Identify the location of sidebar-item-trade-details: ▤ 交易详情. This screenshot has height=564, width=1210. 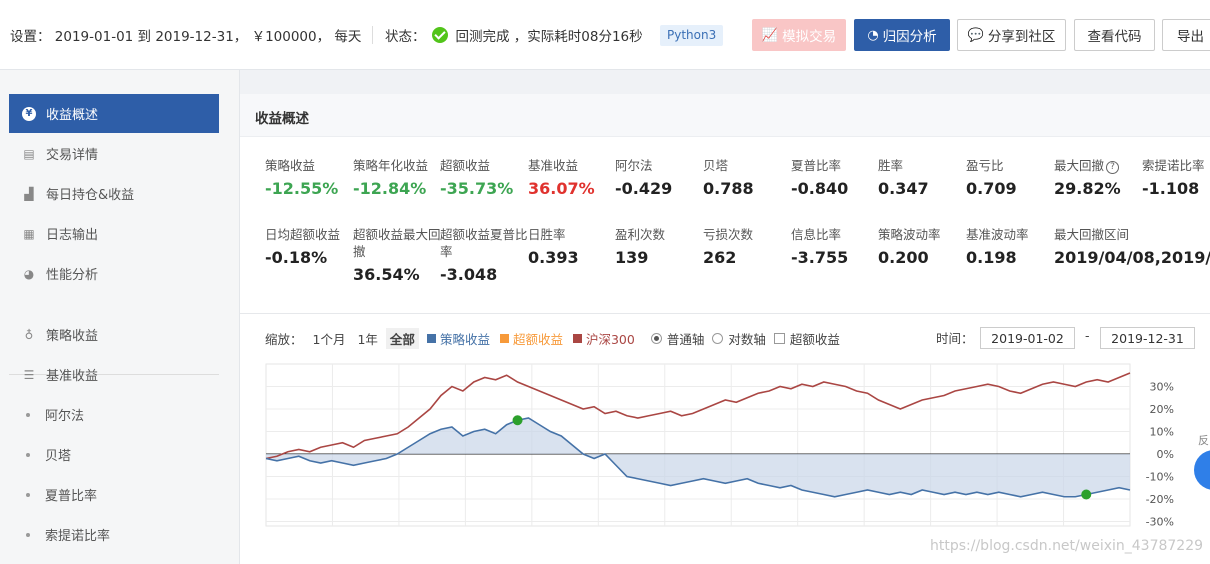
(114, 153).